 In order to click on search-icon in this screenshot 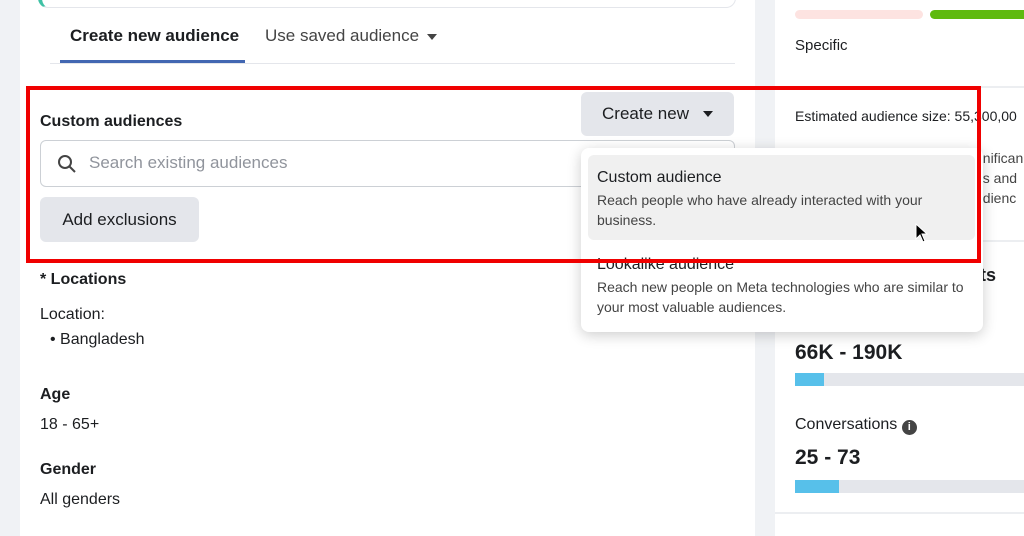, I will do `click(67, 164)`.